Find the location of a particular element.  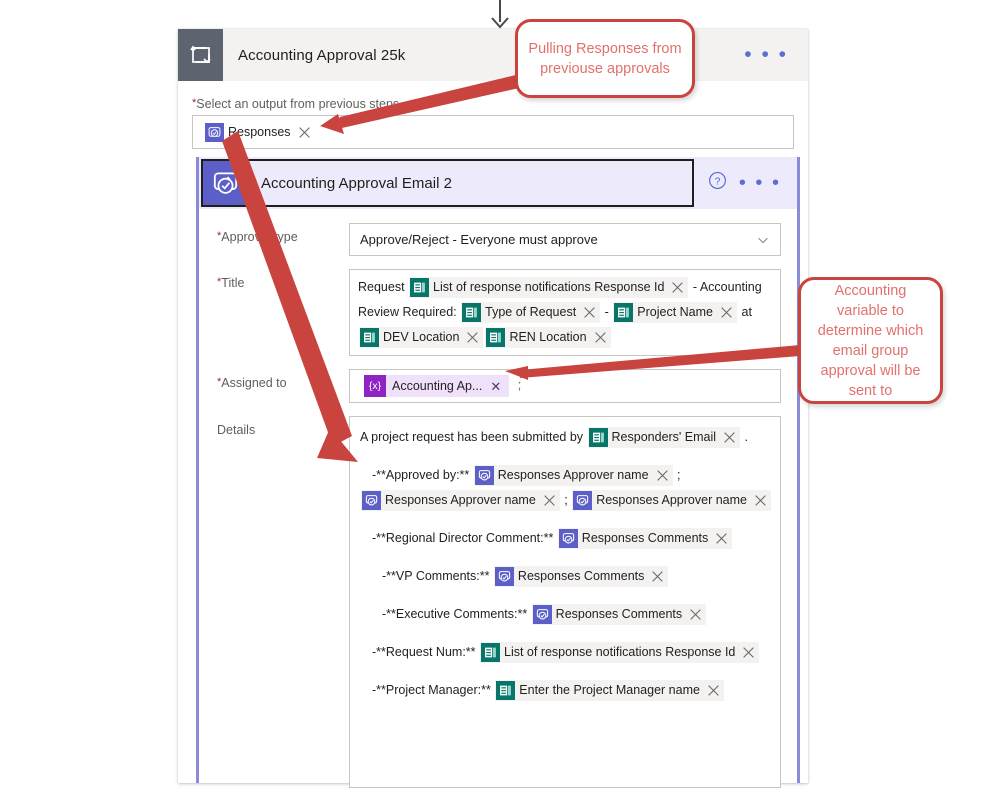

static-text: - is located at coordinates (607, 312).